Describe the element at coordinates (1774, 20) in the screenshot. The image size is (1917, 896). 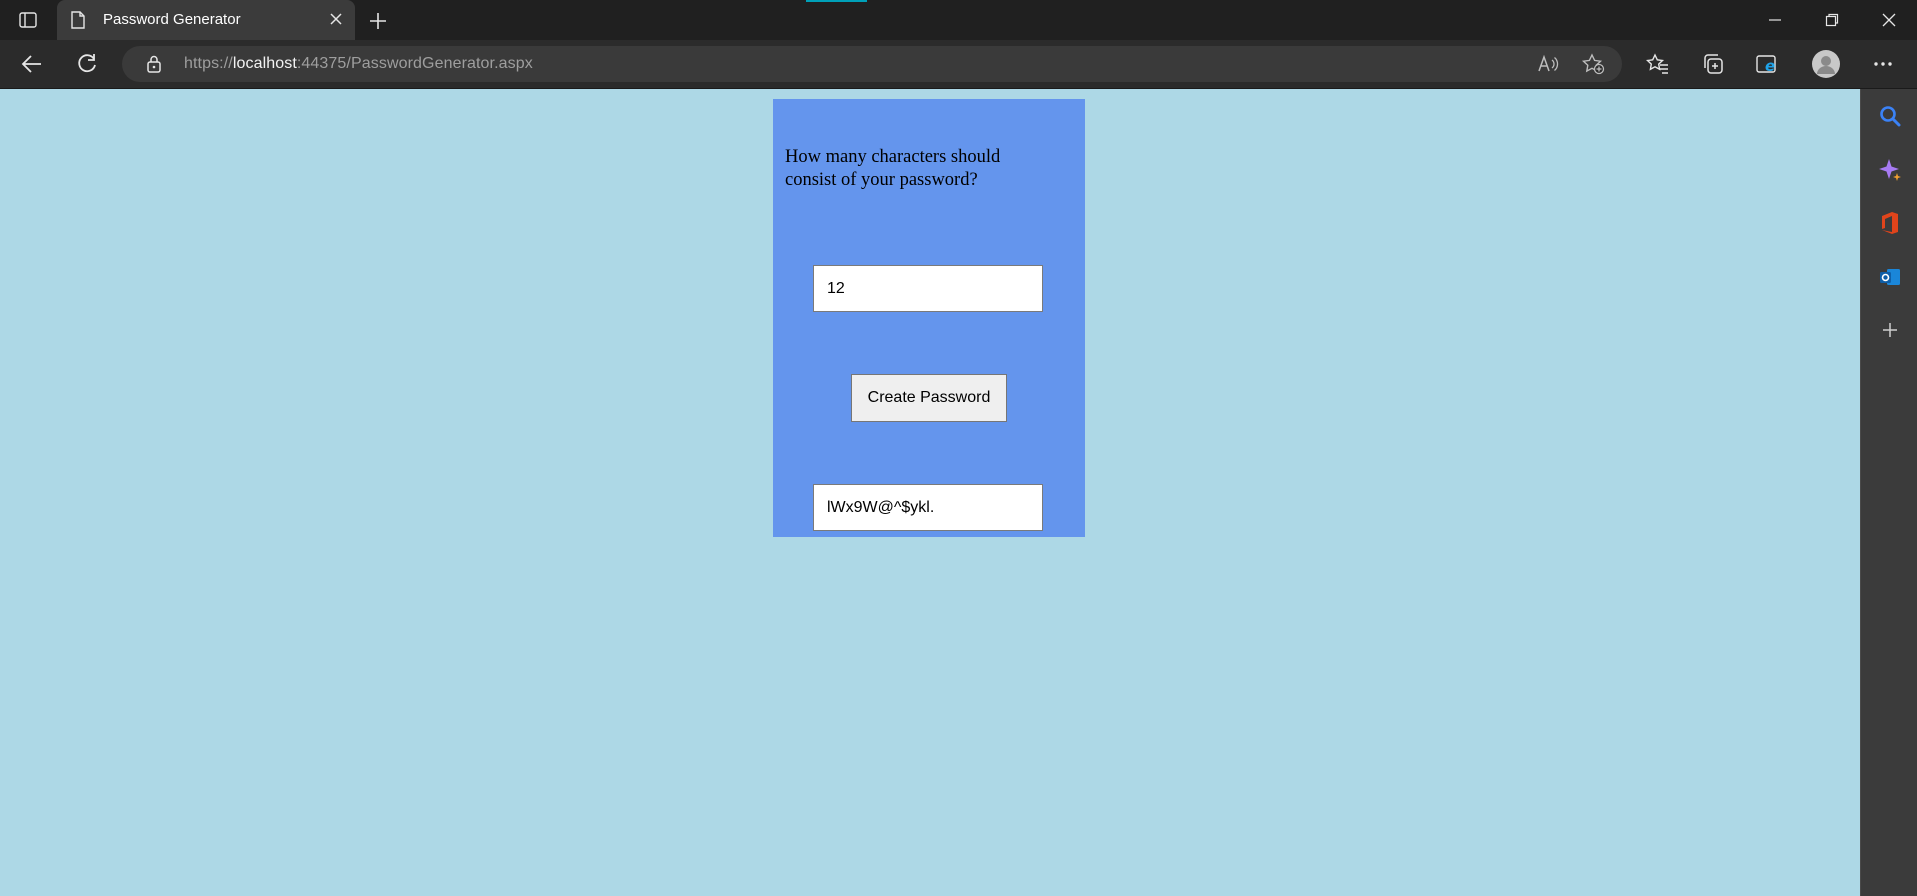
I see `minimize-icon` at that location.